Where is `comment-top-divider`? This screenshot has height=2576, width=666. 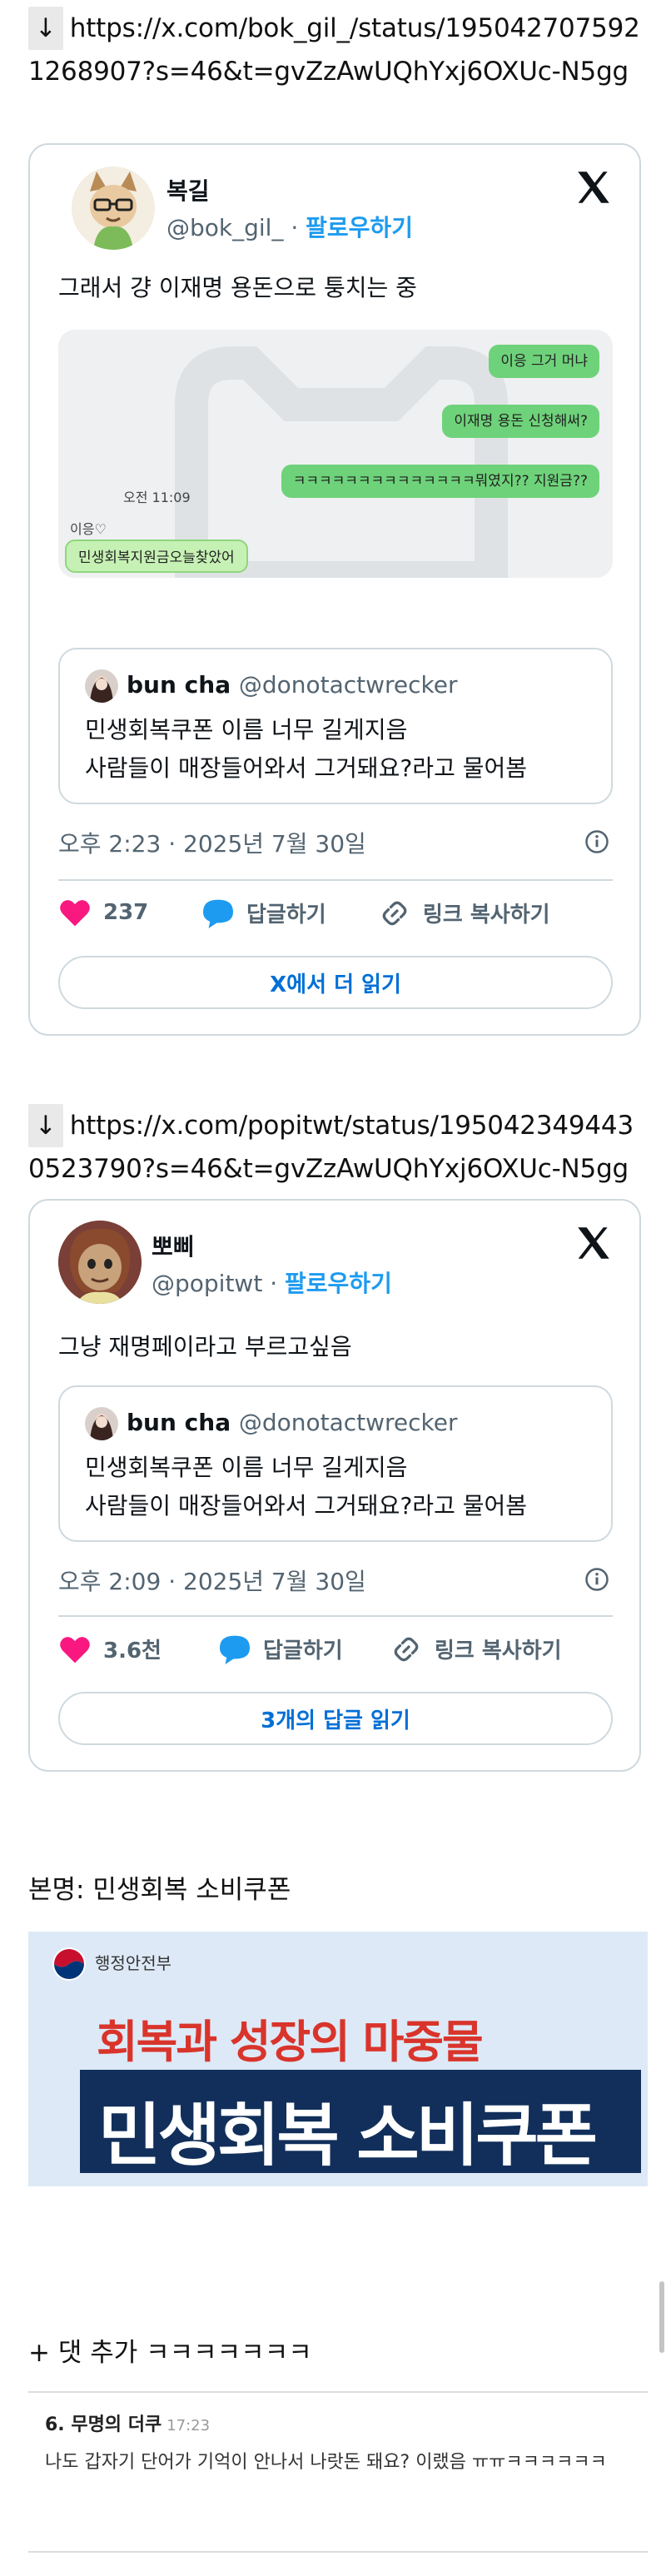 comment-top-divider is located at coordinates (338, 2392).